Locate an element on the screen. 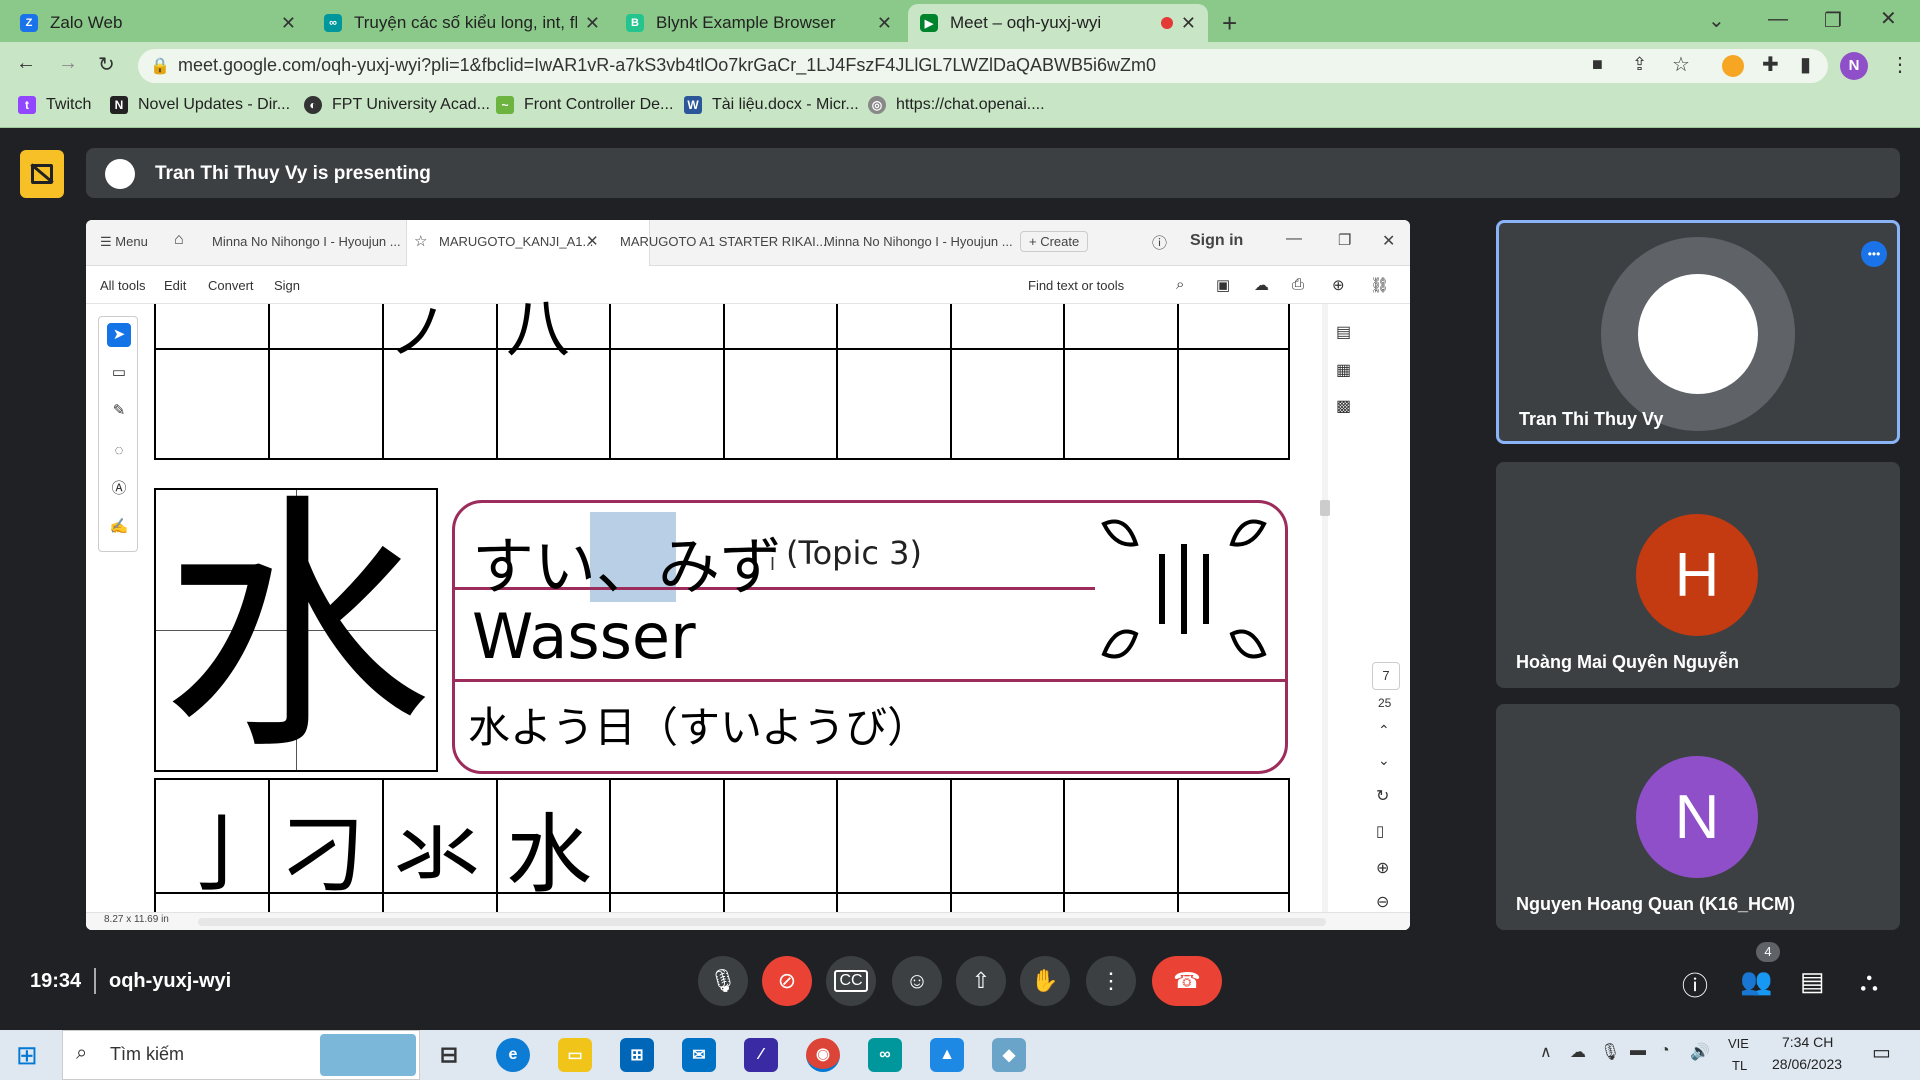  keyboard-layout: TL is located at coordinates (1739, 1065).